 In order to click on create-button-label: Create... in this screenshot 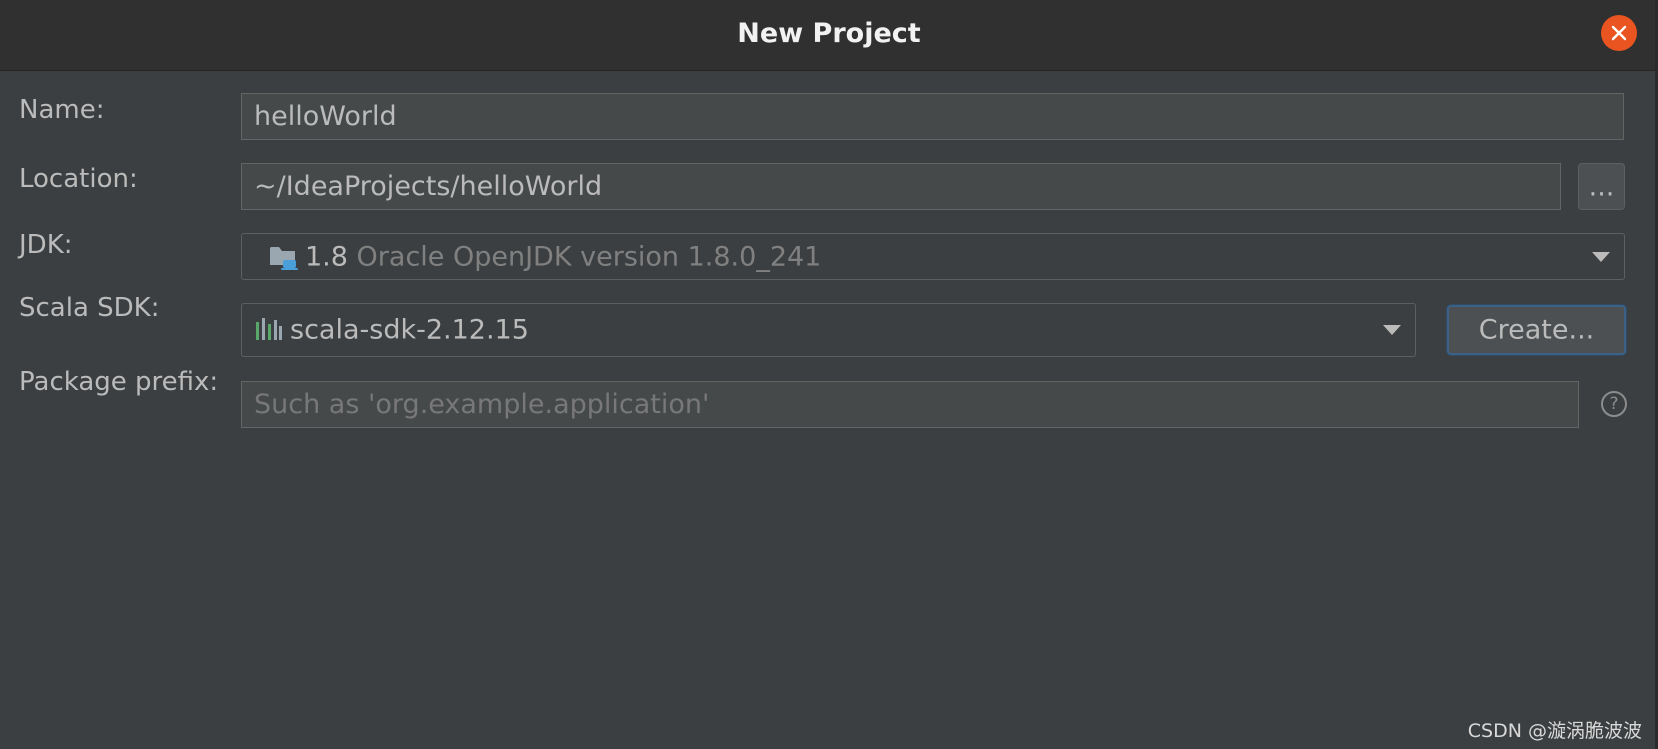, I will do `click(1536, 330)`.